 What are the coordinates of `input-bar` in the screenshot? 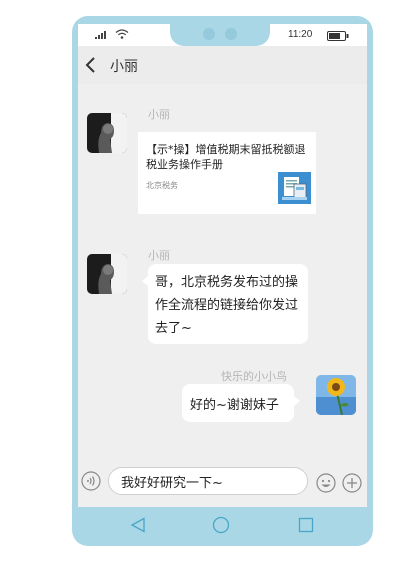 It's located at (222, 482).